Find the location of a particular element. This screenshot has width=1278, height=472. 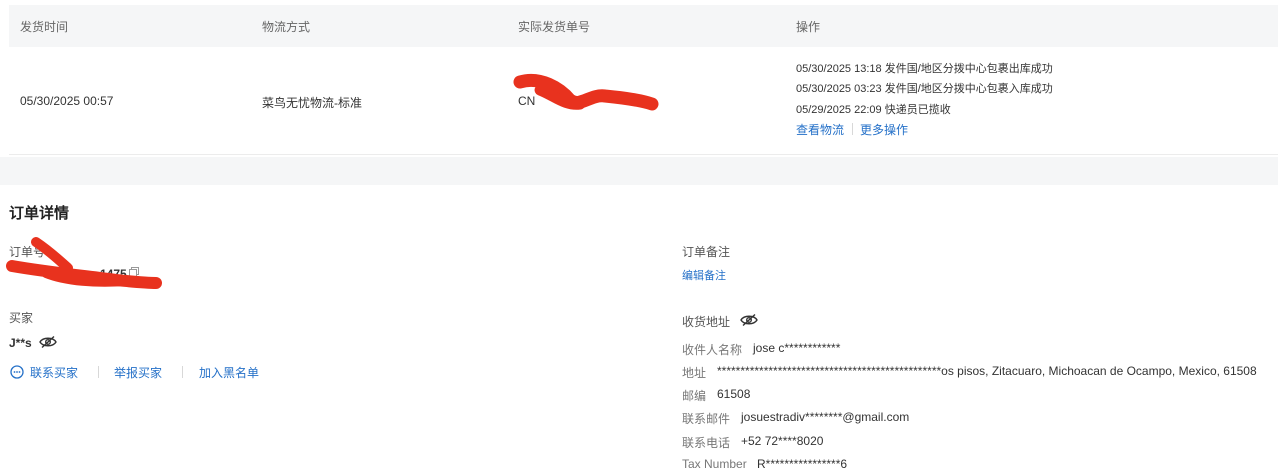

view-logistics-link: 查看物流 is located at coordinates (820, 129).